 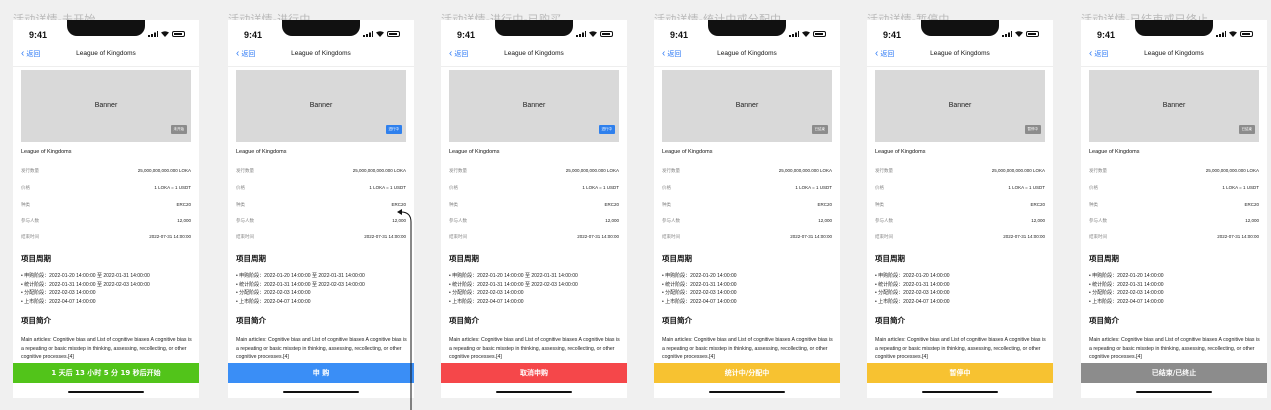 What do you see at coordinates (884, 236) in the screenshot?
I see `info-label: 结束时间` at bounding box center [884, 236].